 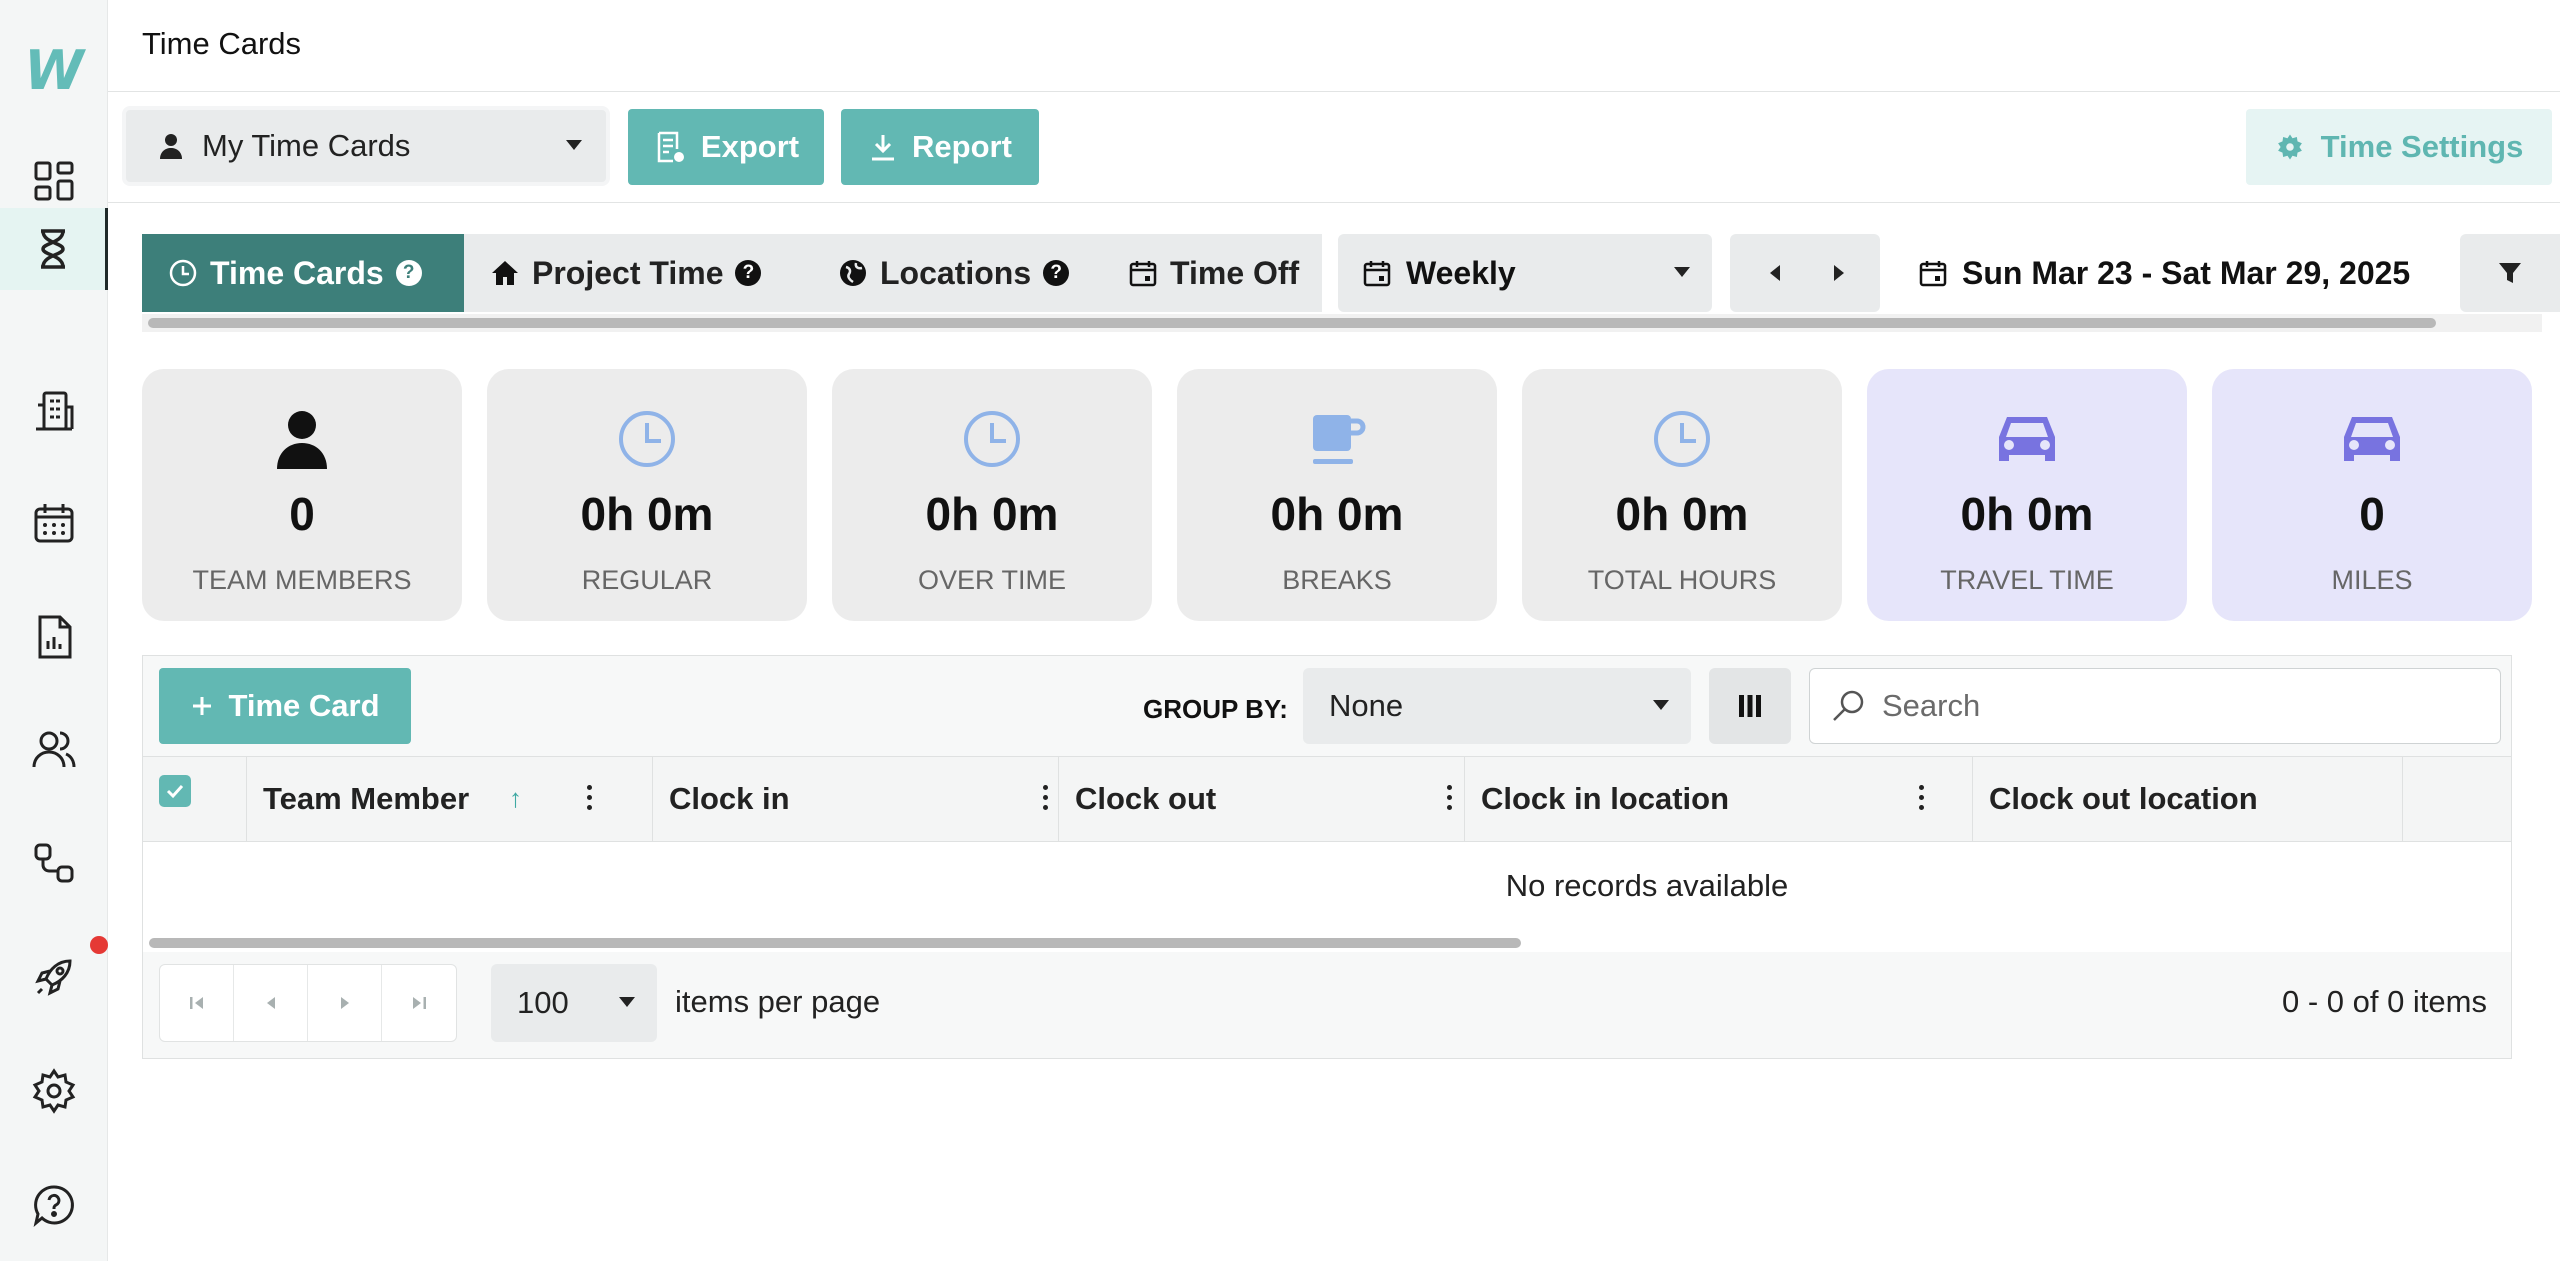 What do you see at coordinates (1337, 495) in the screenshot?
I see `stat-card-breaks: 0h 0m BREAKS` at bounding box center [1337, 495].